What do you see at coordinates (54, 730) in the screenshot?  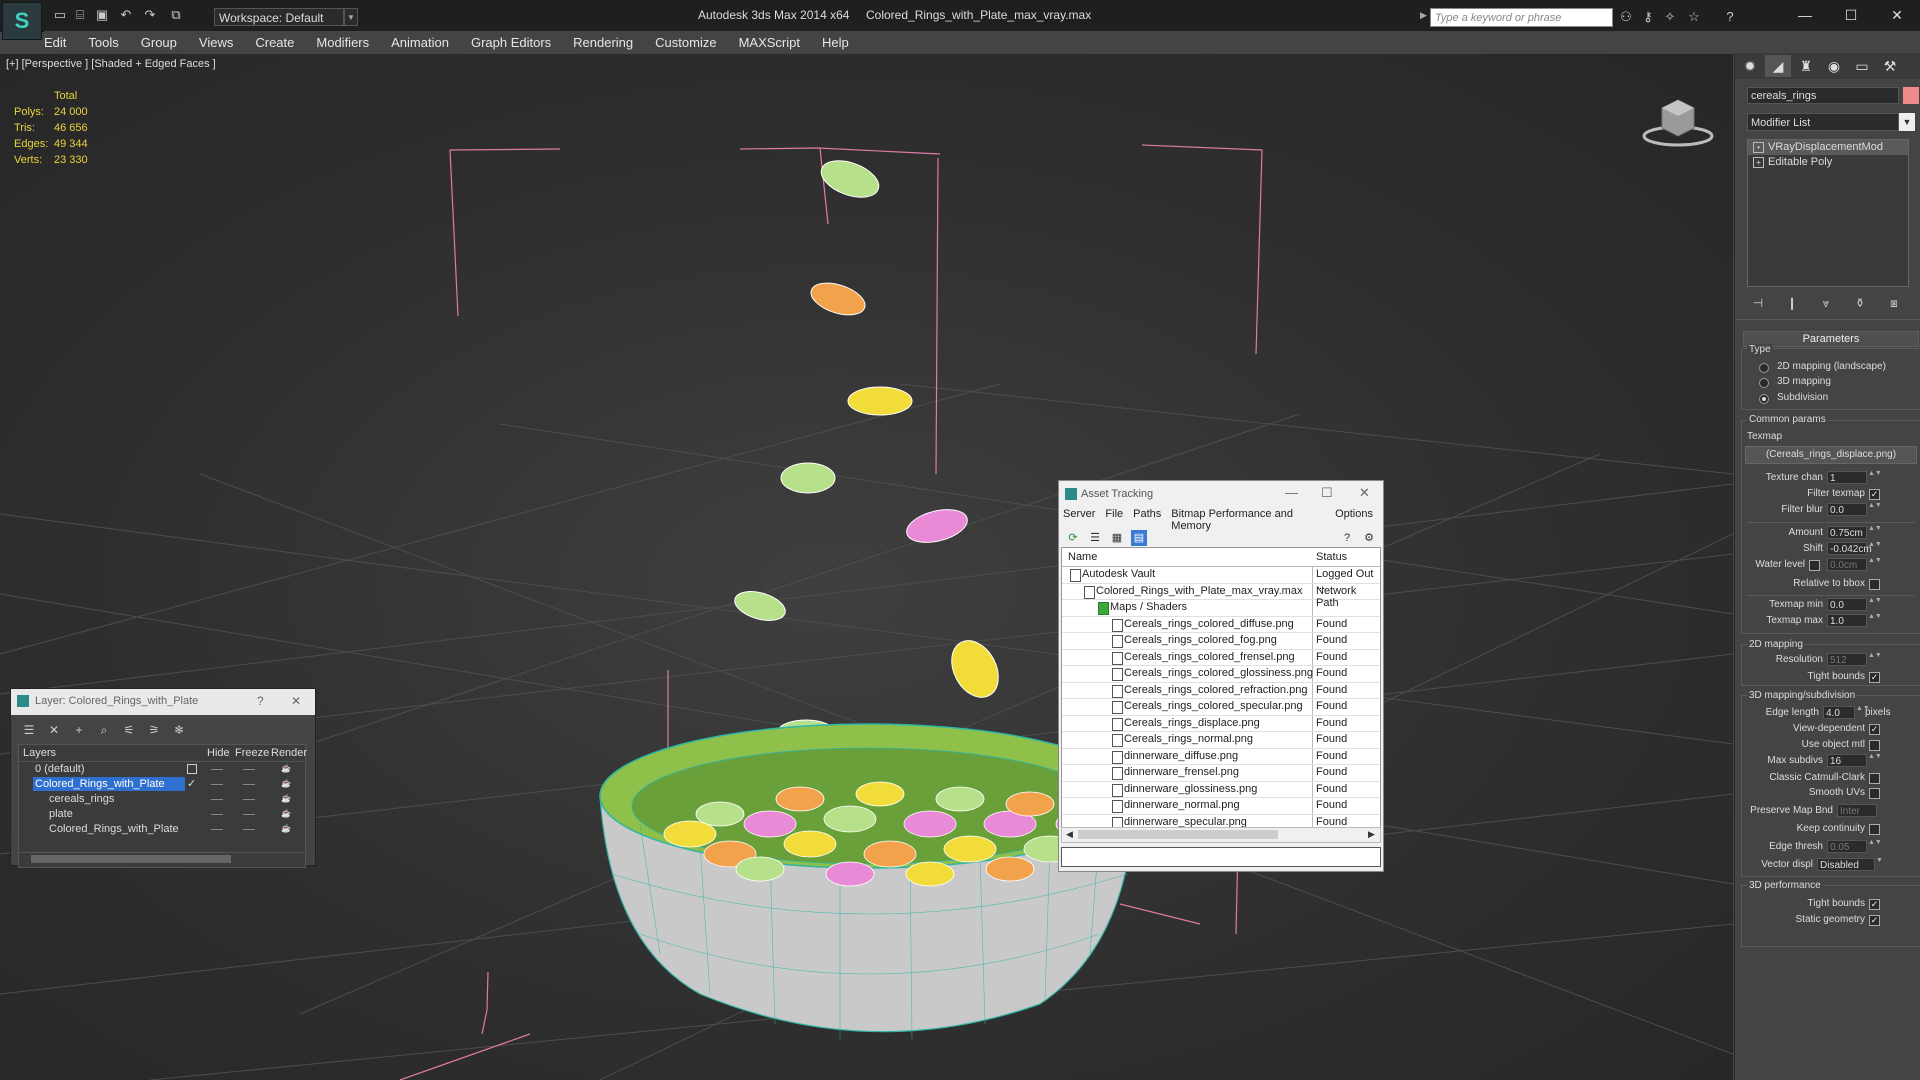 I see `delete-layer-icon: ✕` at bounding box center [54, 730].